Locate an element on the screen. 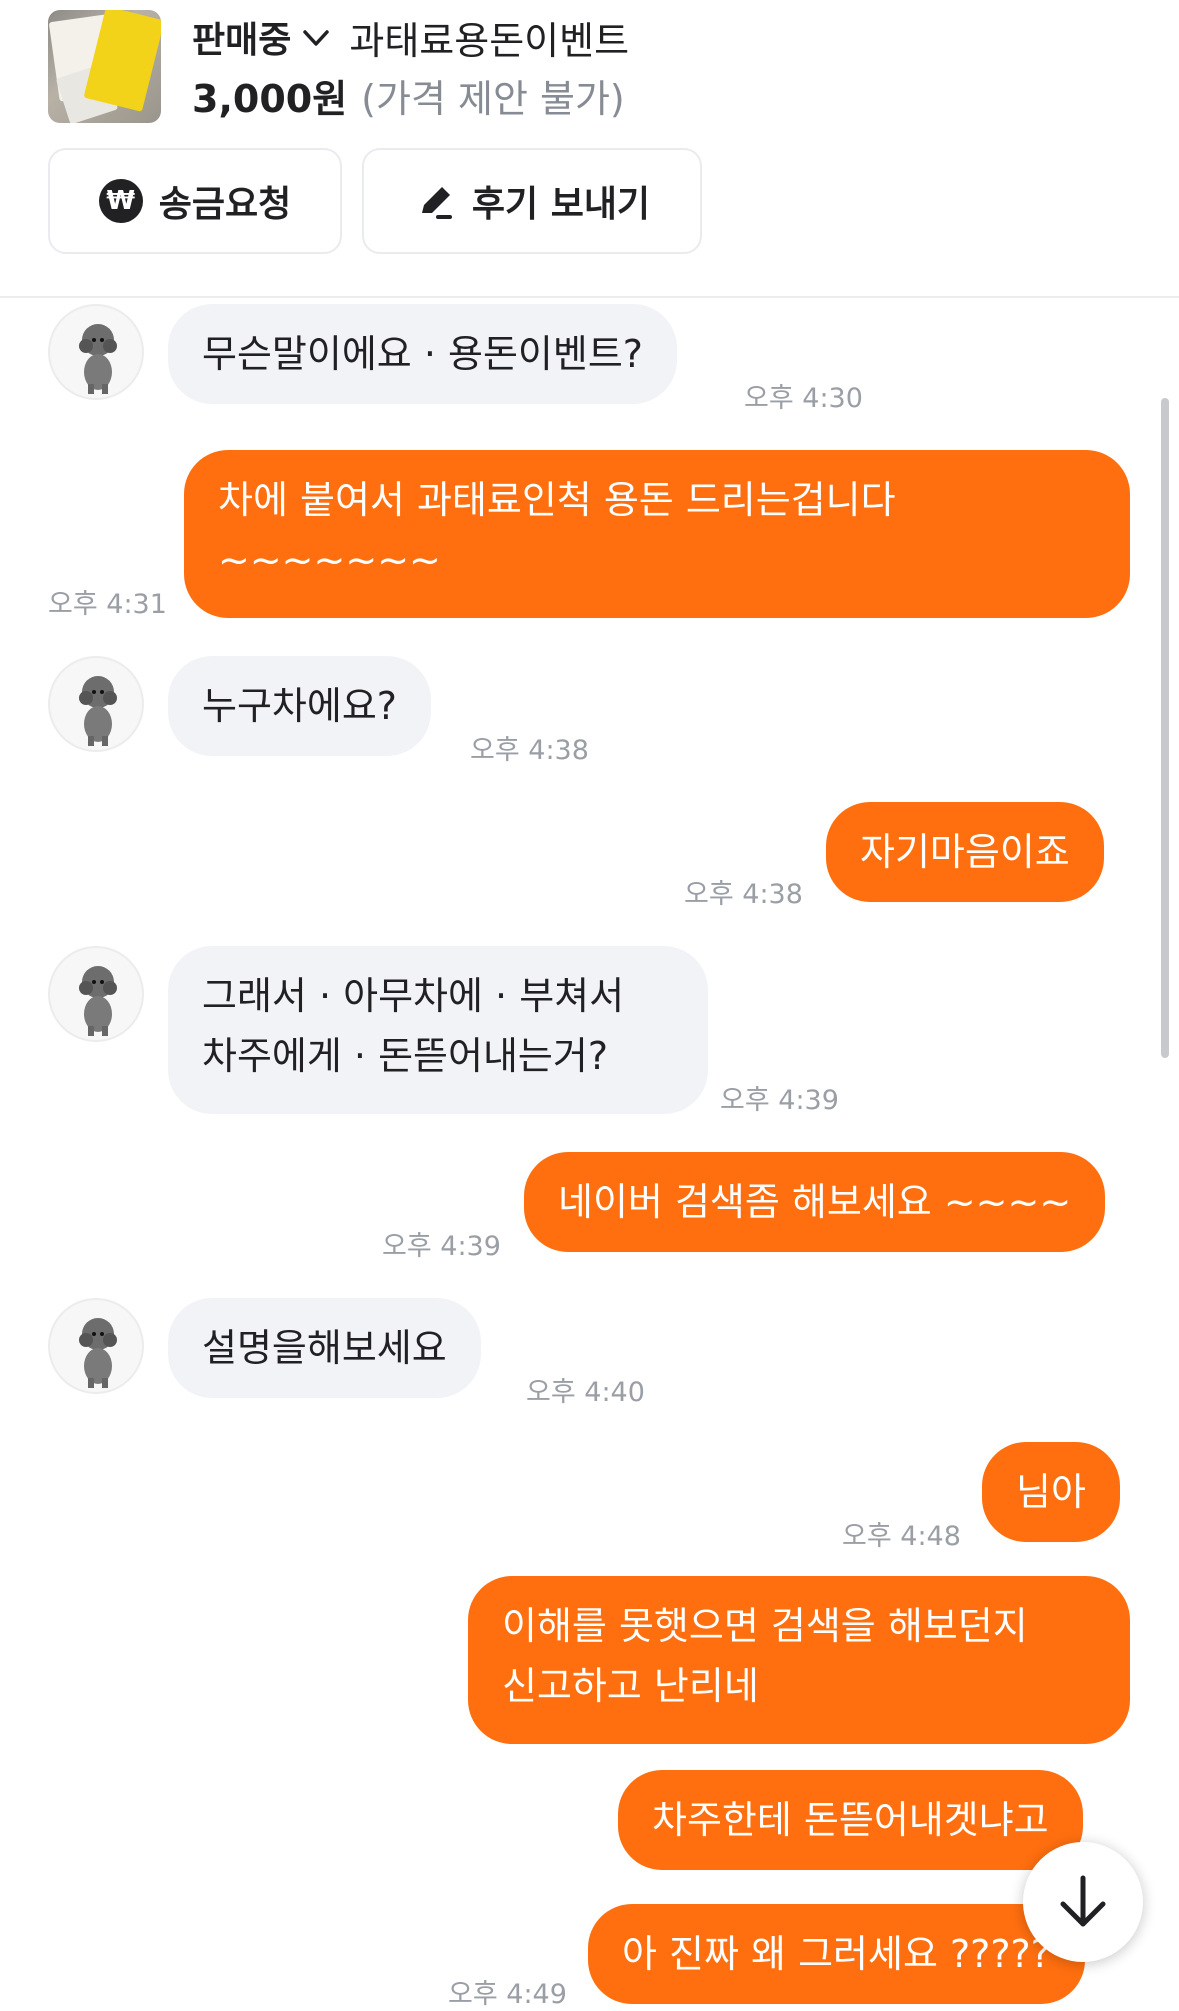 The height and width of the screenshot is (2011, 1179). send-review-button: 후기 보내기 is located at coordinates (532, 201).